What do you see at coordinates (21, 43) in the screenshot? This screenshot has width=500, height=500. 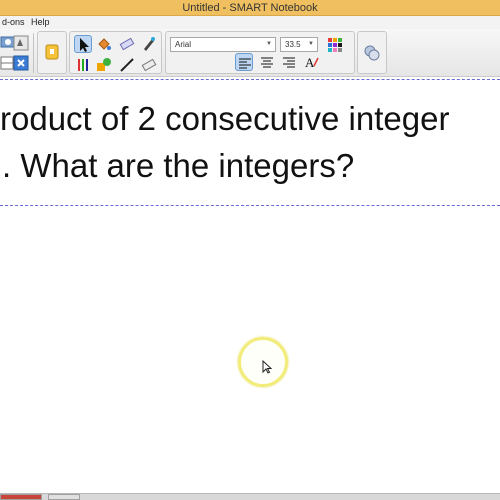 I see `recorder-icon` at bounding box center [21, 43].